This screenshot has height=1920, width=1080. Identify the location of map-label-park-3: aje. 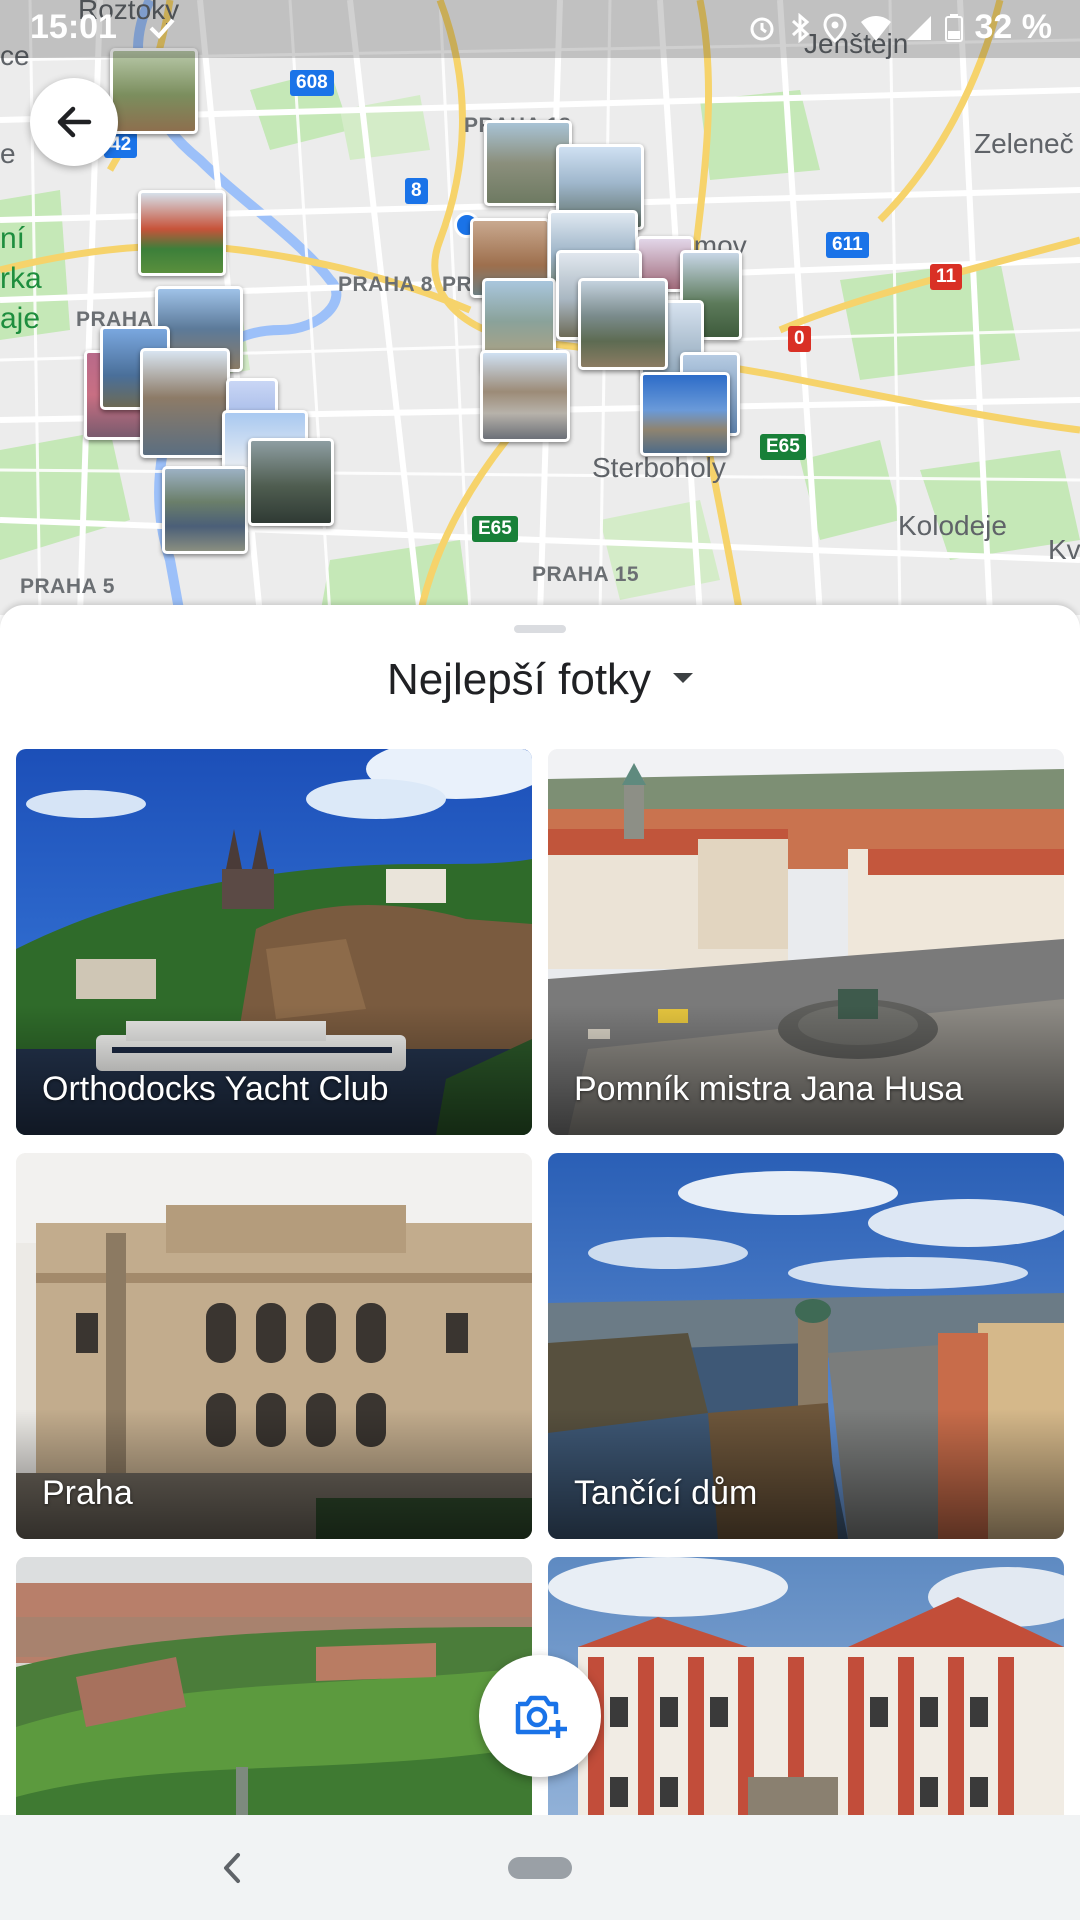
(20, 318).